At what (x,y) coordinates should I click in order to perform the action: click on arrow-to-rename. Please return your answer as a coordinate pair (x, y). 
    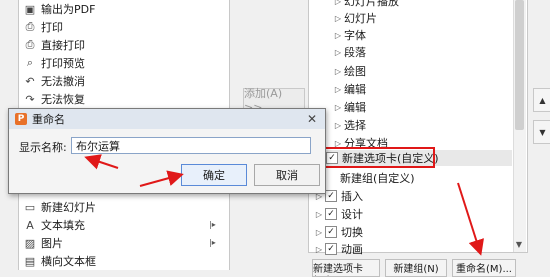
    Looking at the image, I should click on (470, 219).